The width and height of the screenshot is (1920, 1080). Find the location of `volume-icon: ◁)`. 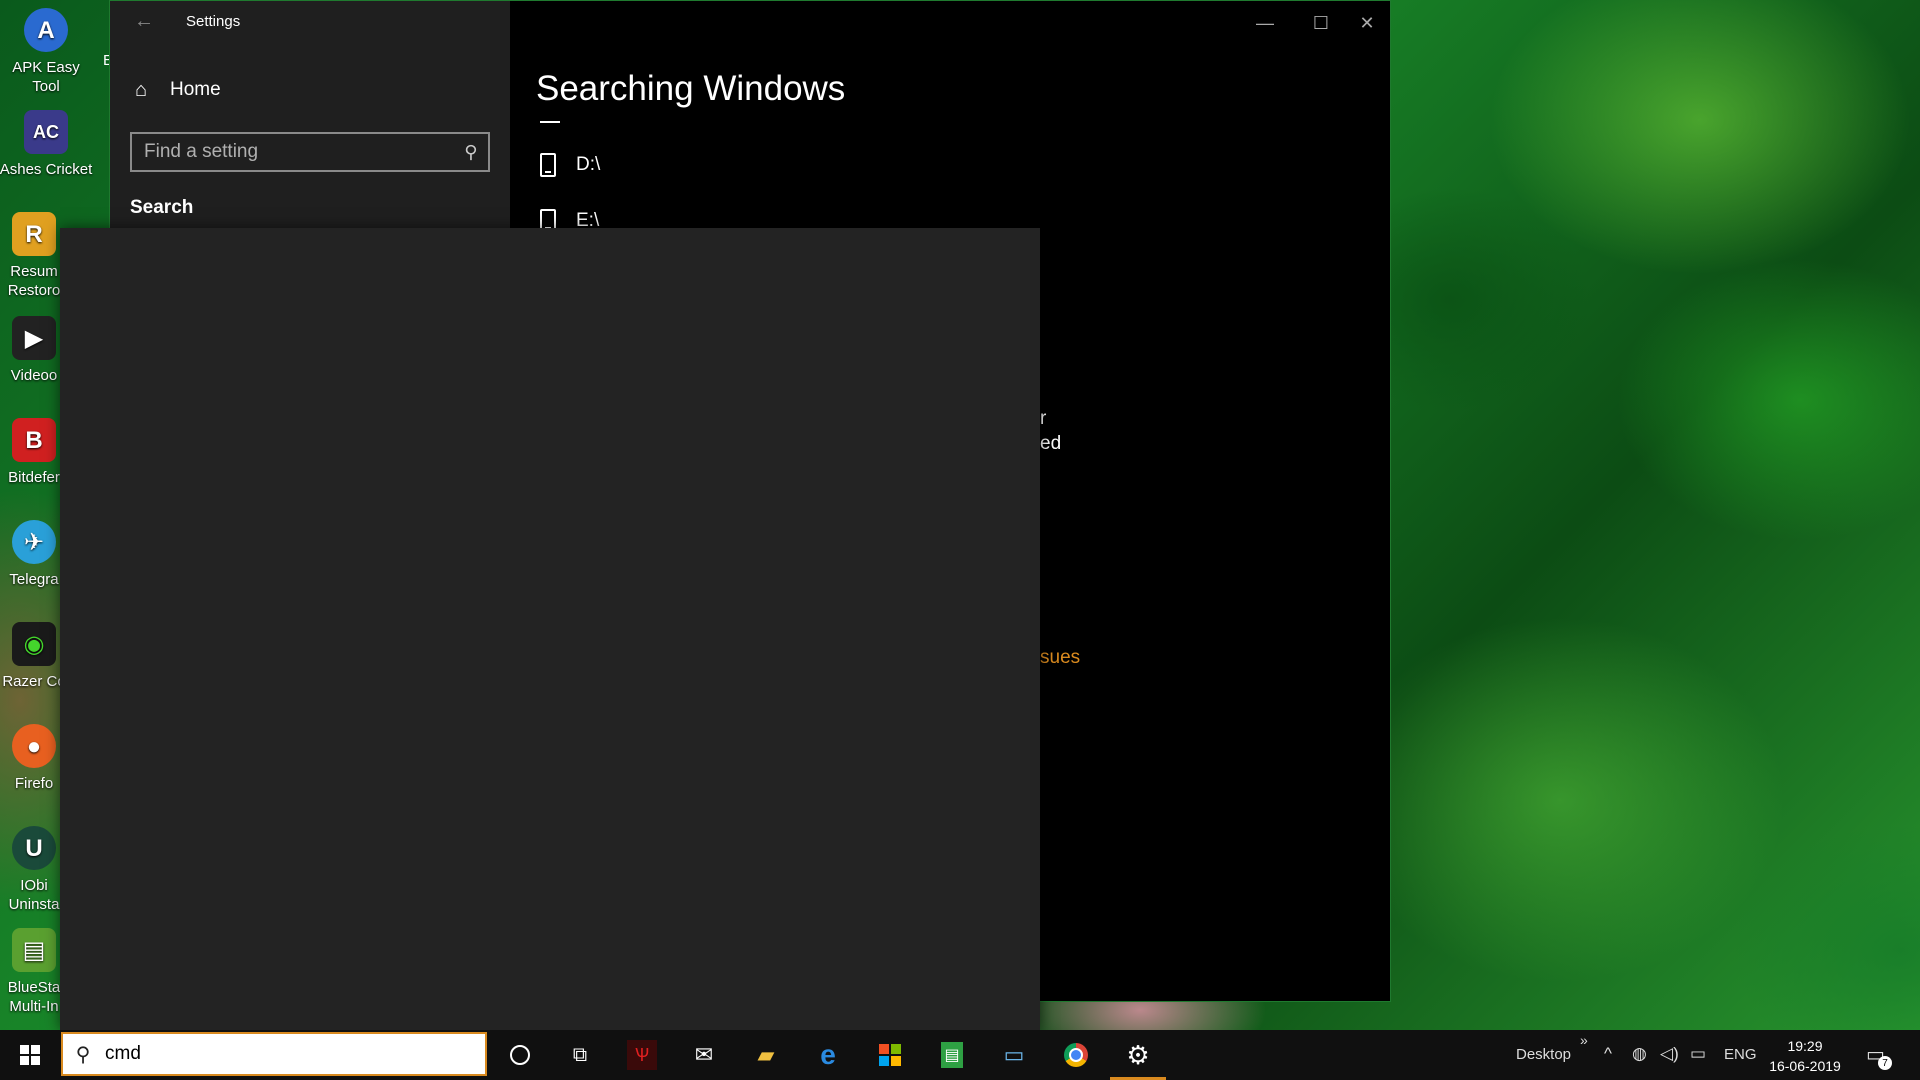

volume-icon: ◁) is located at coordinates (1669, 1054).